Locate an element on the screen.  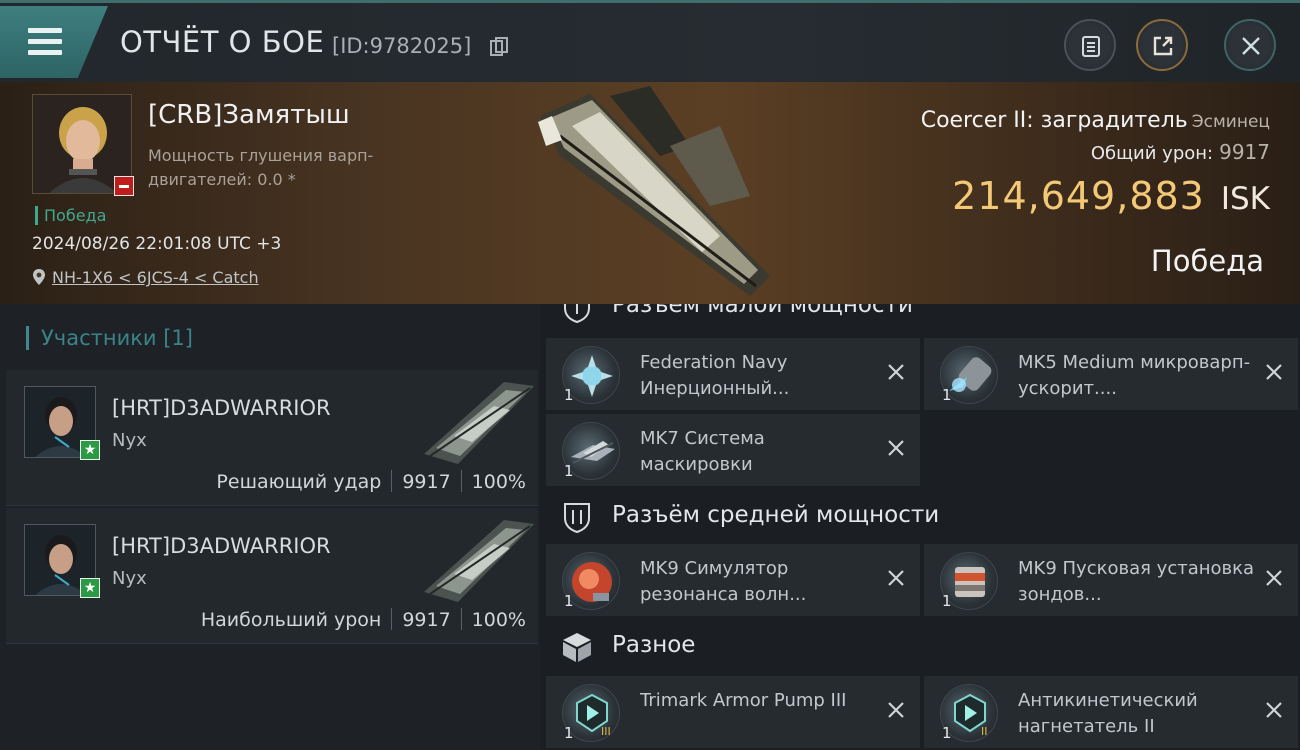
mid-slot-icon is located at coordinates (577, 518).